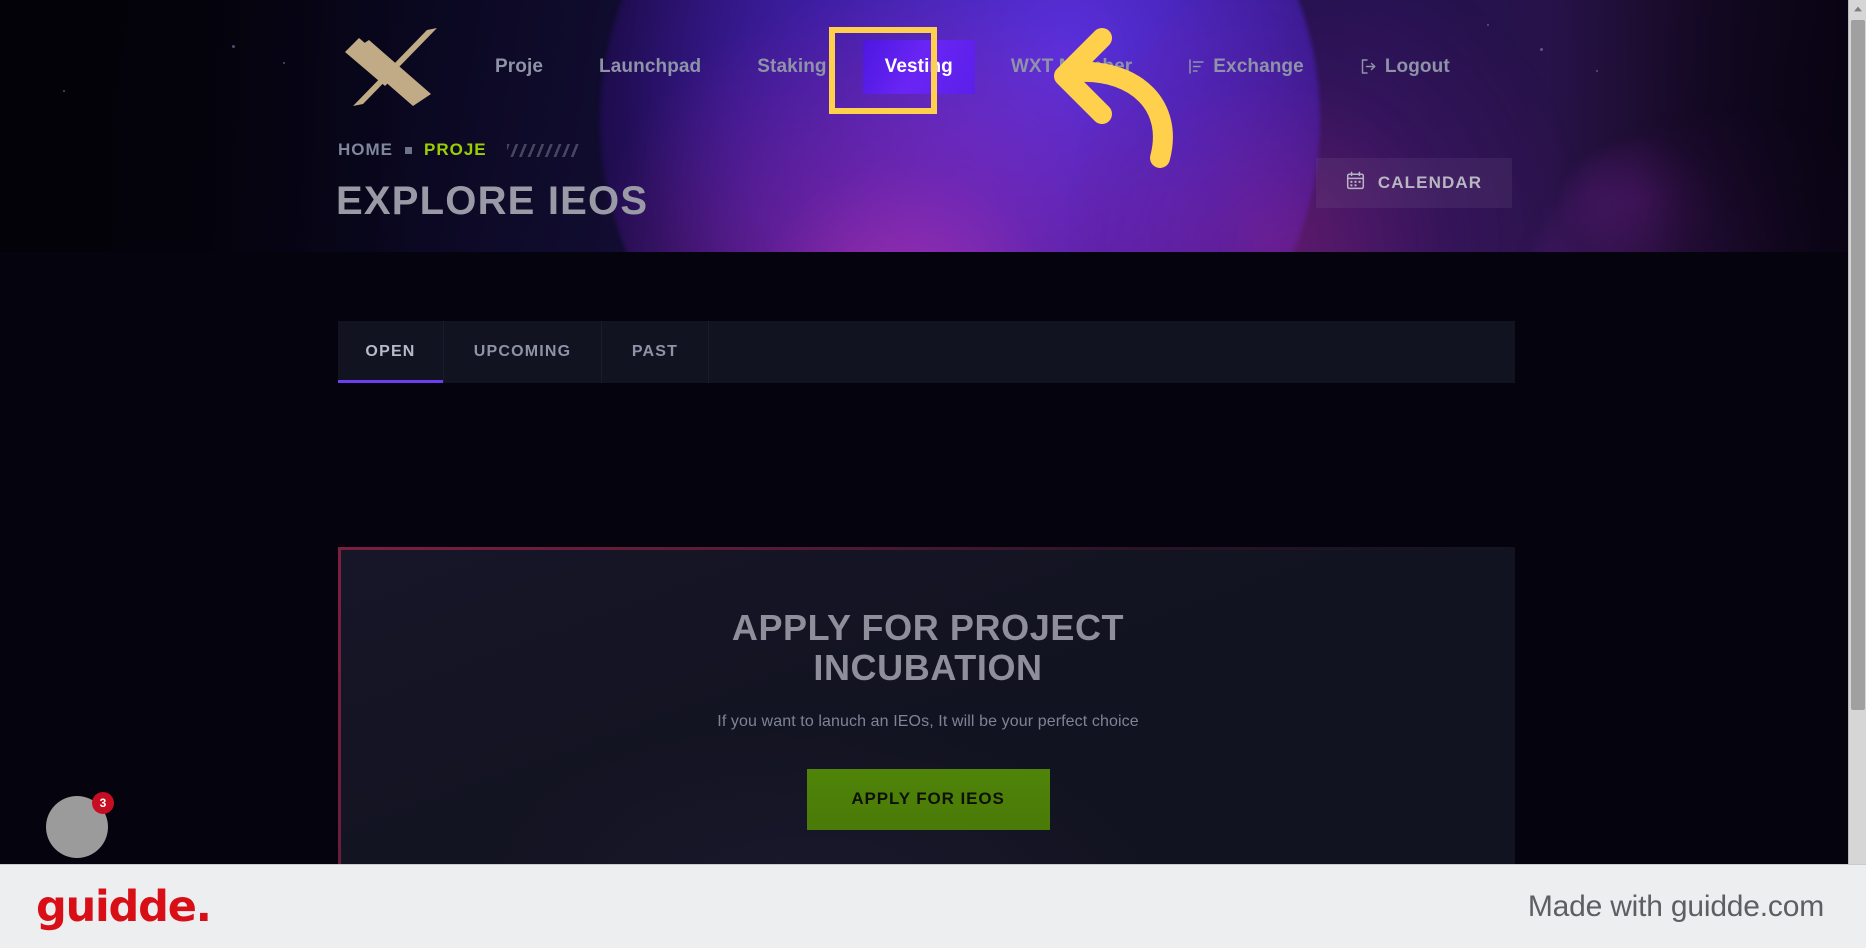  What do you see at coordinates (124, 906) in the screenshot?
I see `guidde-logo: guidde.` at bounding box center [124, 906].